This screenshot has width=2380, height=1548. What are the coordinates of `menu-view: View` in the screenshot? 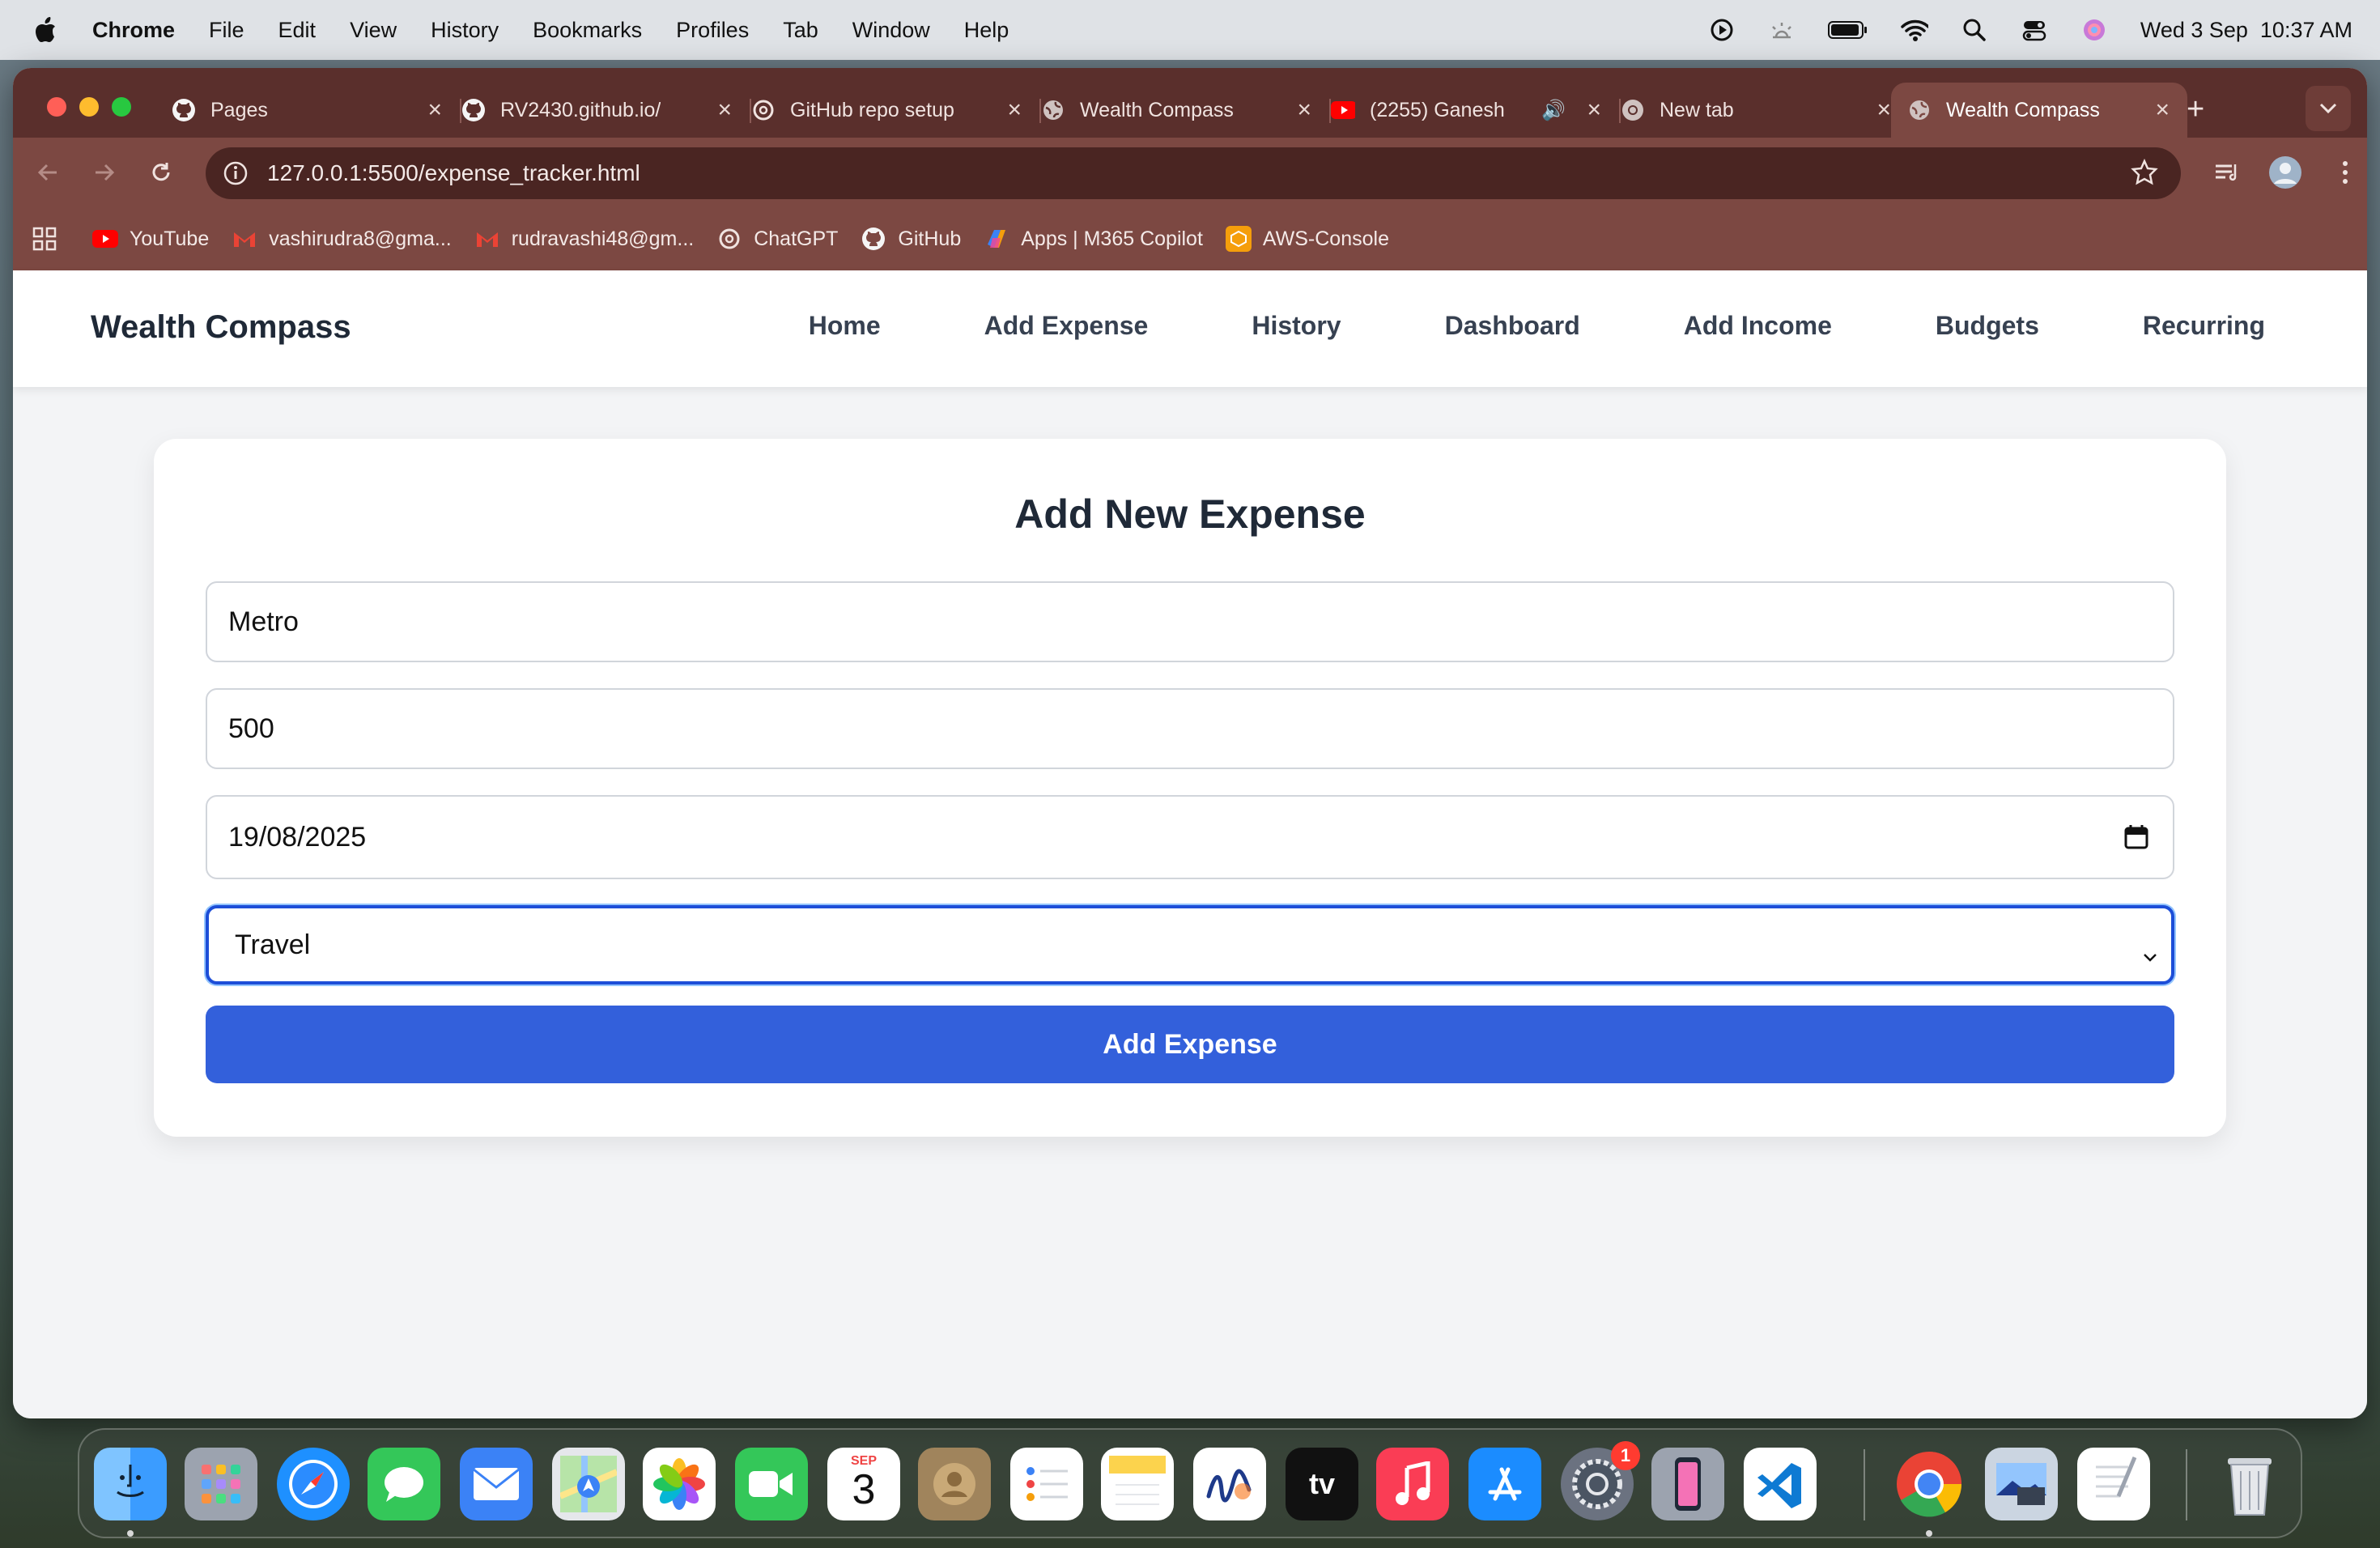 It's located at (373, 31).